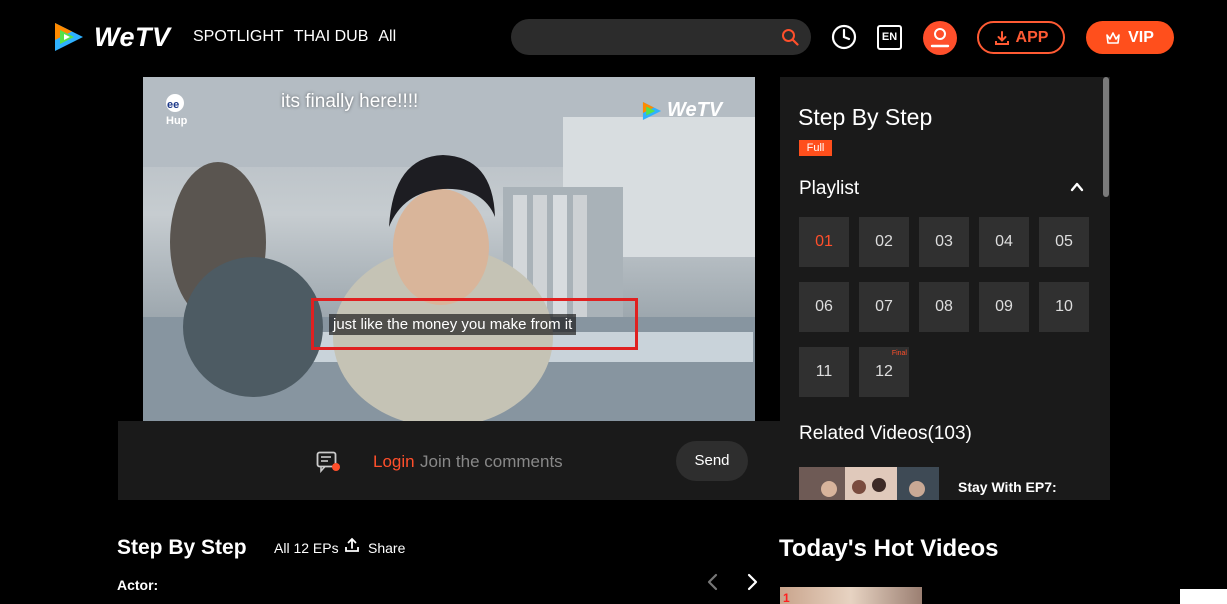 This screenshot has width=1227, height=604. I want to click on video-caption-top: its finally here!!!!, so click(350, 101).